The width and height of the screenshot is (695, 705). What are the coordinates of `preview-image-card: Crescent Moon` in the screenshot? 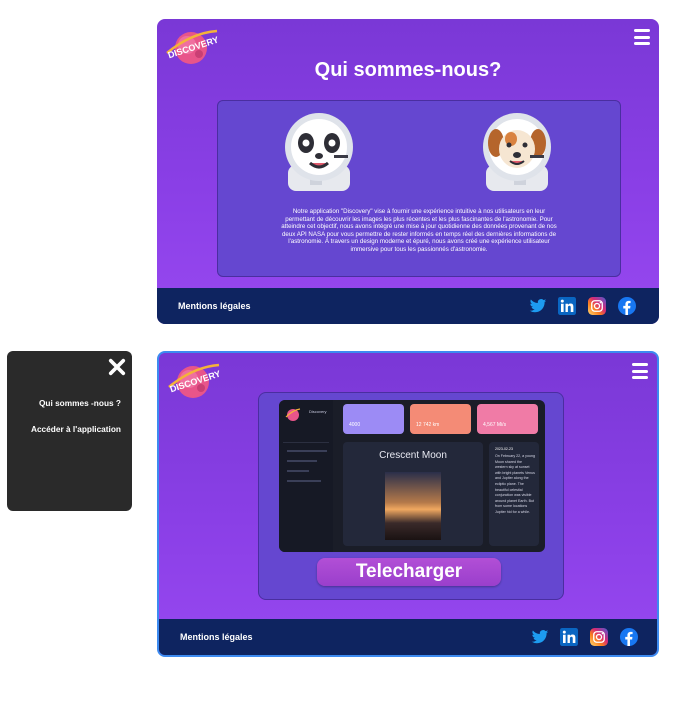 It's located at (413, 494).